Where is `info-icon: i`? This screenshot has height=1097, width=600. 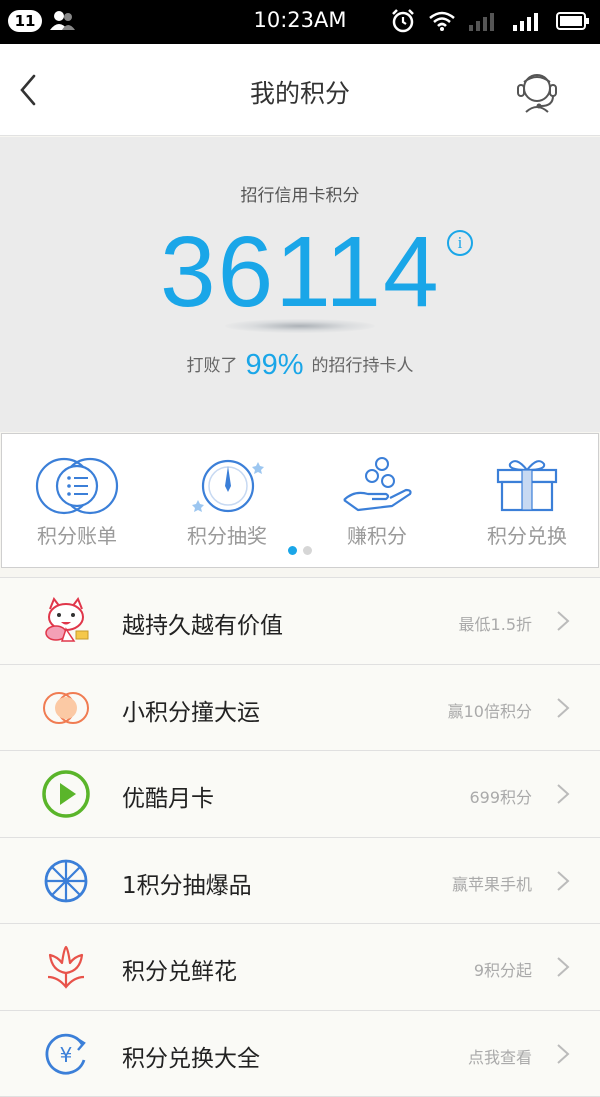 info-icon: i is located at coordinates (460, 243).